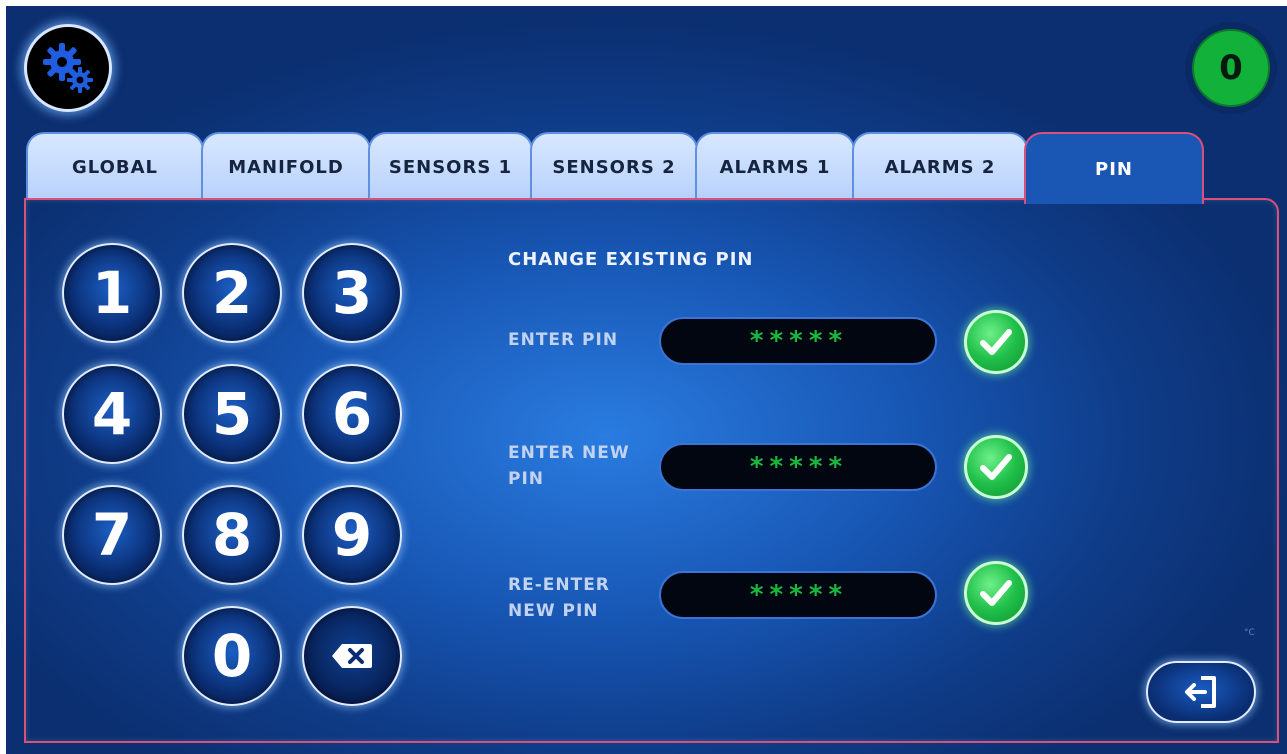 The height and width of the screenshot is (754, 1287). What do you see at coordinates (286, 166) in the screenshot?
I see `tab-manifold: MANIFOLD` at bounding box center [286, 166].